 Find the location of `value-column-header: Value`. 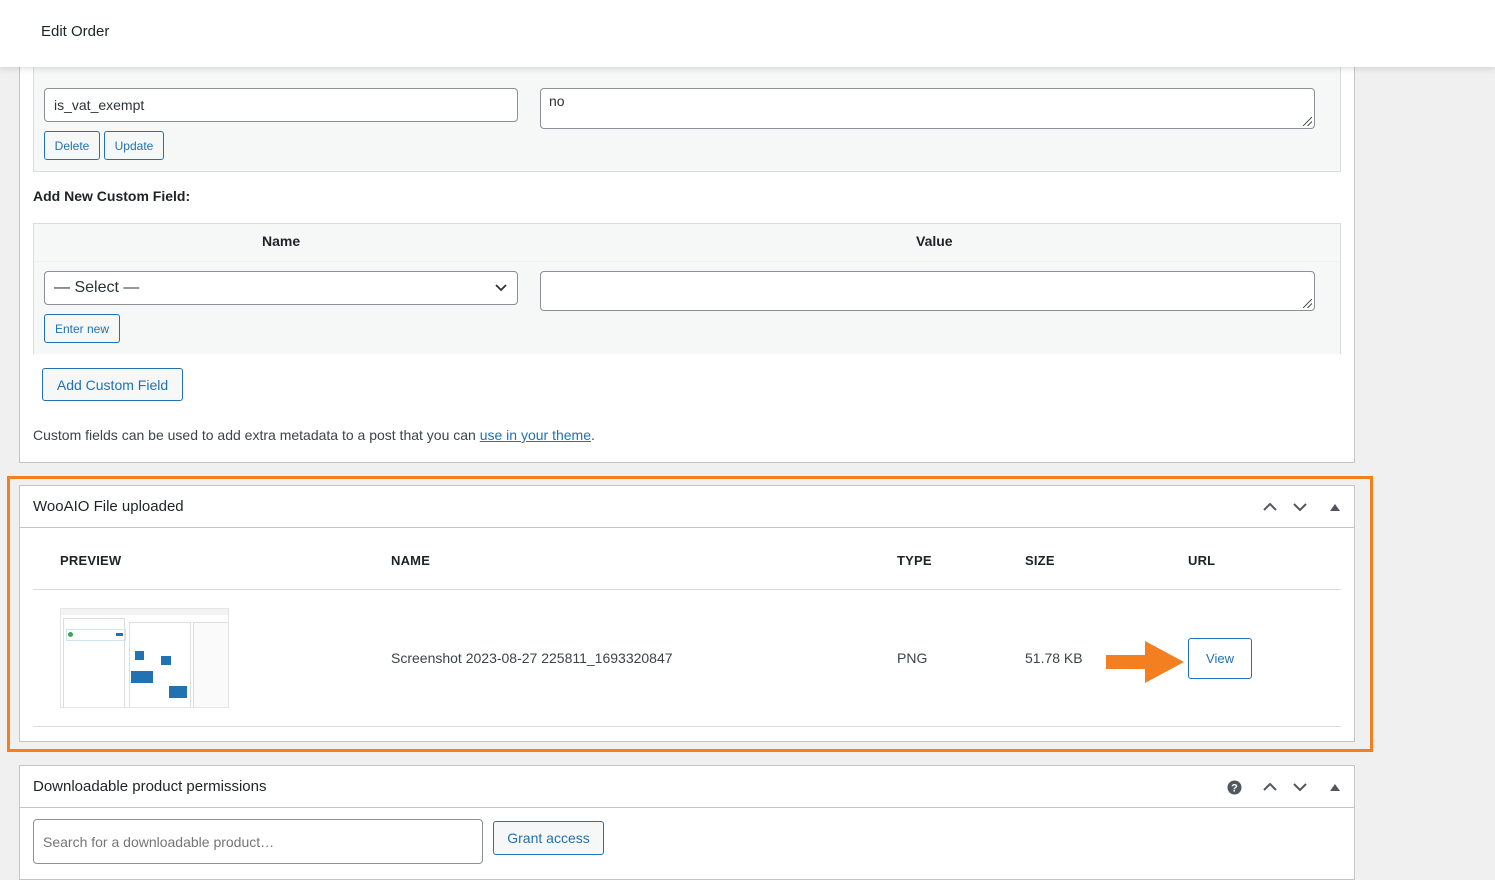

value-column-header: Value is located at coordinates (934, 241).